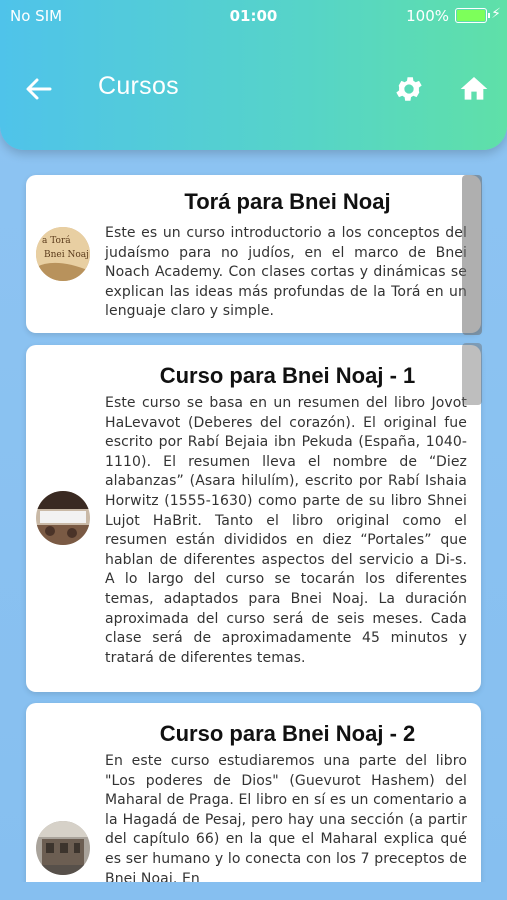  What do you see at coordinates (472, 15) in the screenshot?
I see `battery-icon` at bounding box center [472, 15].